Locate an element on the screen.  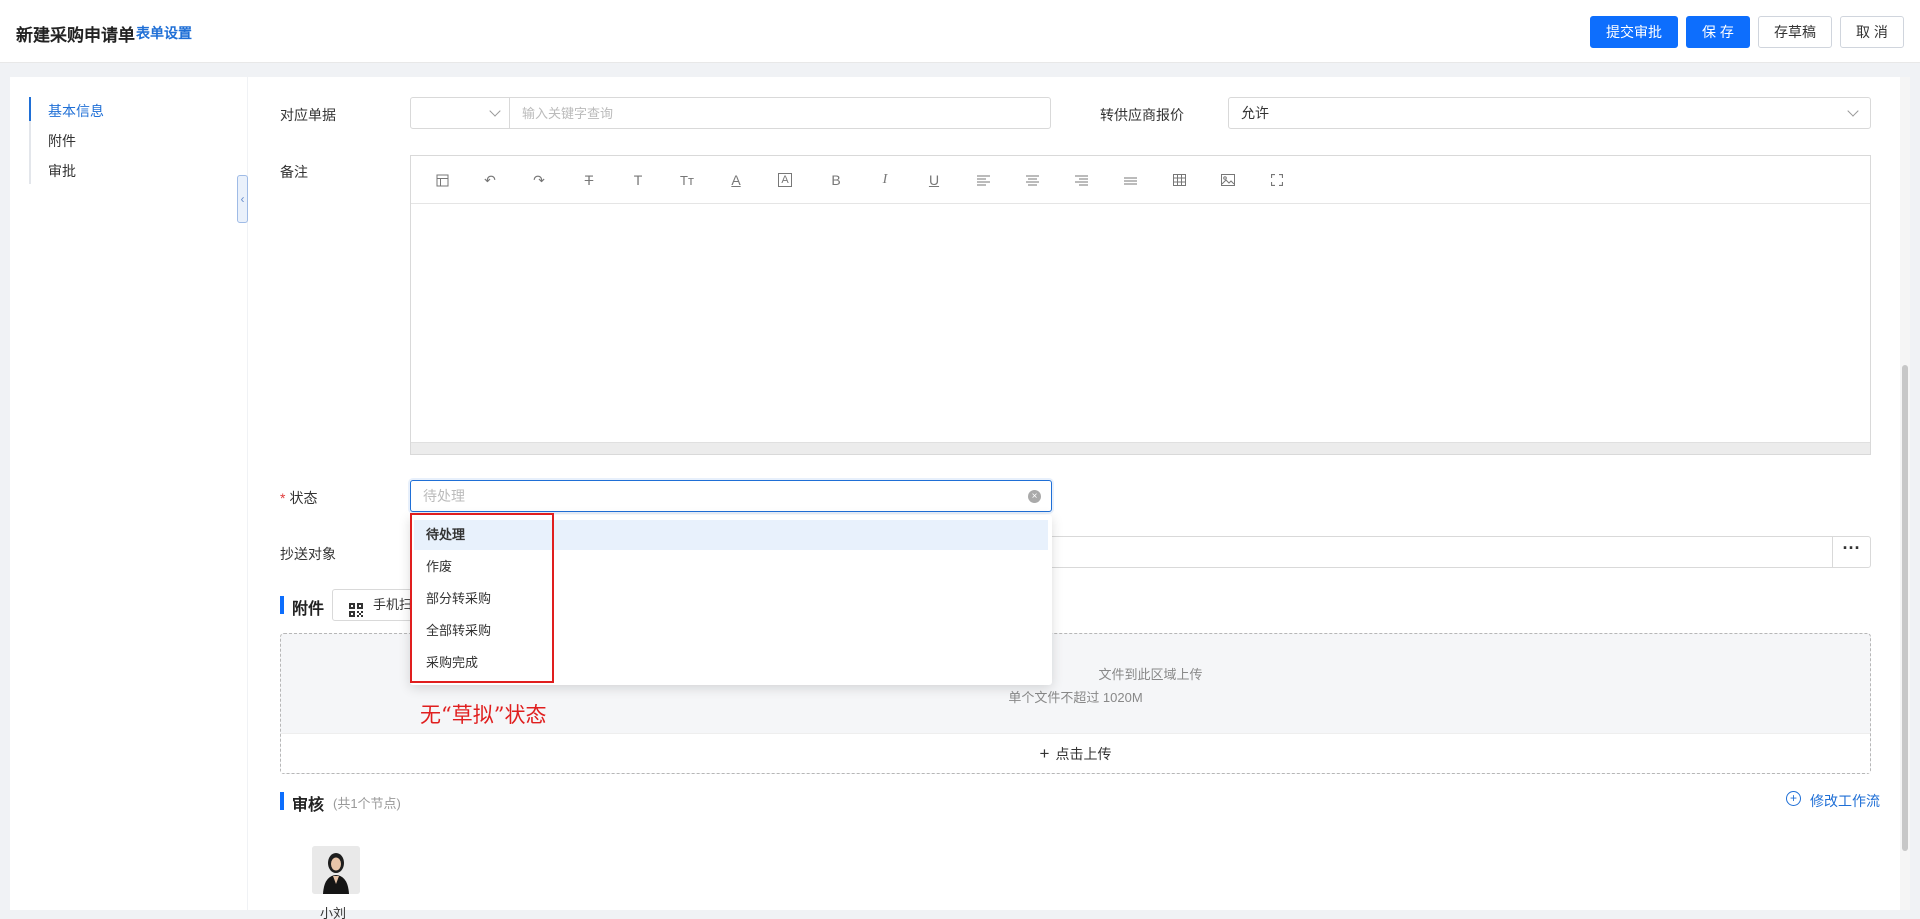
align-left-icon is located at coordinates (983, 180).